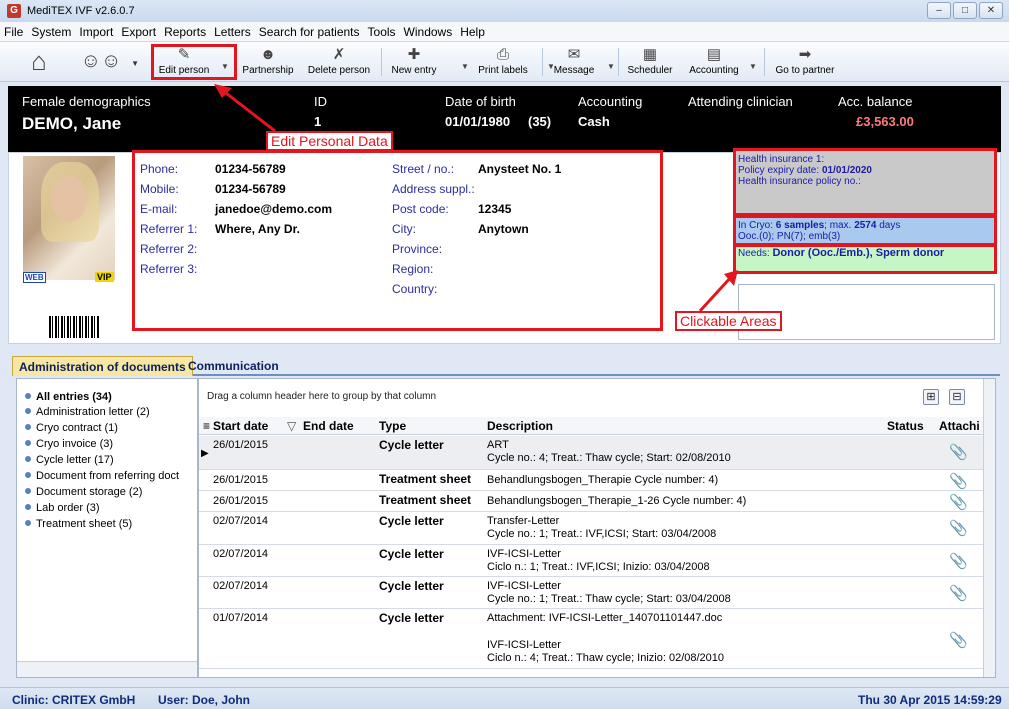 This screenshot has height=709, width=1009. What do you see at coordinates (107, 669) in the screenshot?
I see `horizontal-scrollbar` at bounding box center [107, 669].